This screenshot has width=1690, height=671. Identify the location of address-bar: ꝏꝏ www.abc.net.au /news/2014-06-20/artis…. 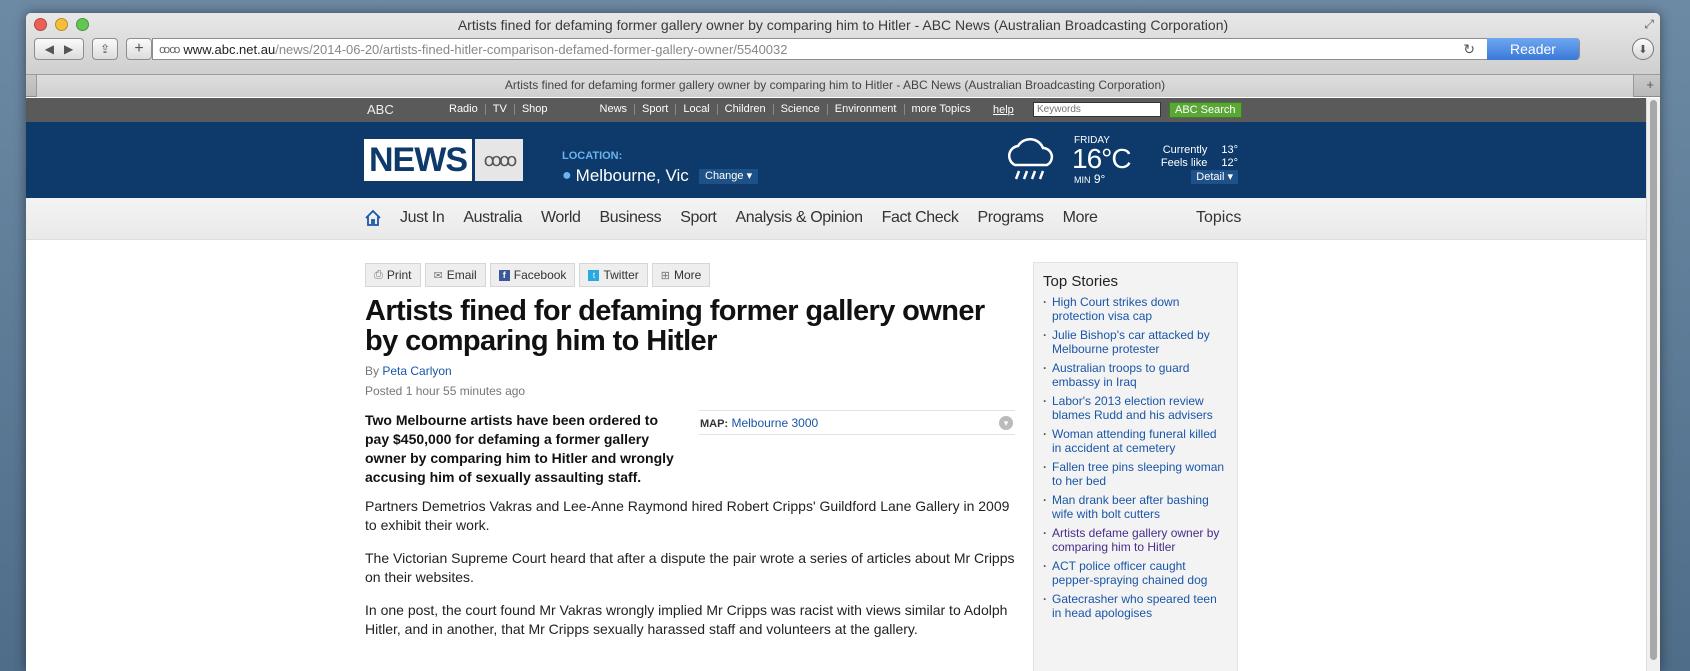
(866, 49).